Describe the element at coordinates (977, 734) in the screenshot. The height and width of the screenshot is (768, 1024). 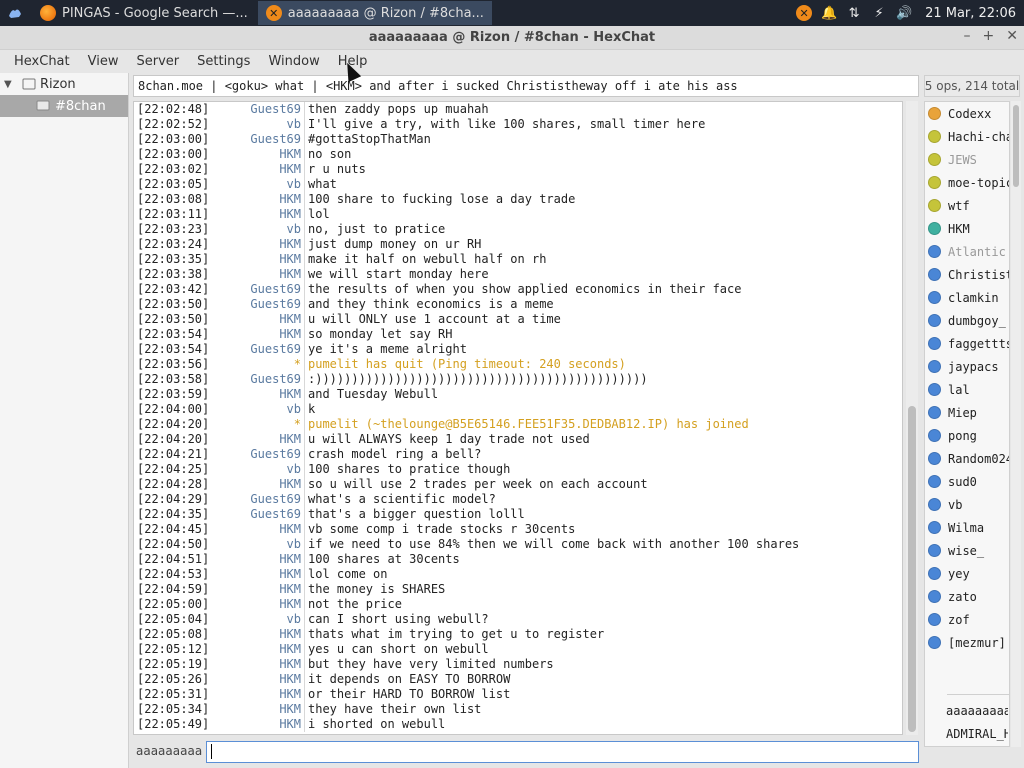
I see `user-list-item: ADMIRAL_H` at that location.